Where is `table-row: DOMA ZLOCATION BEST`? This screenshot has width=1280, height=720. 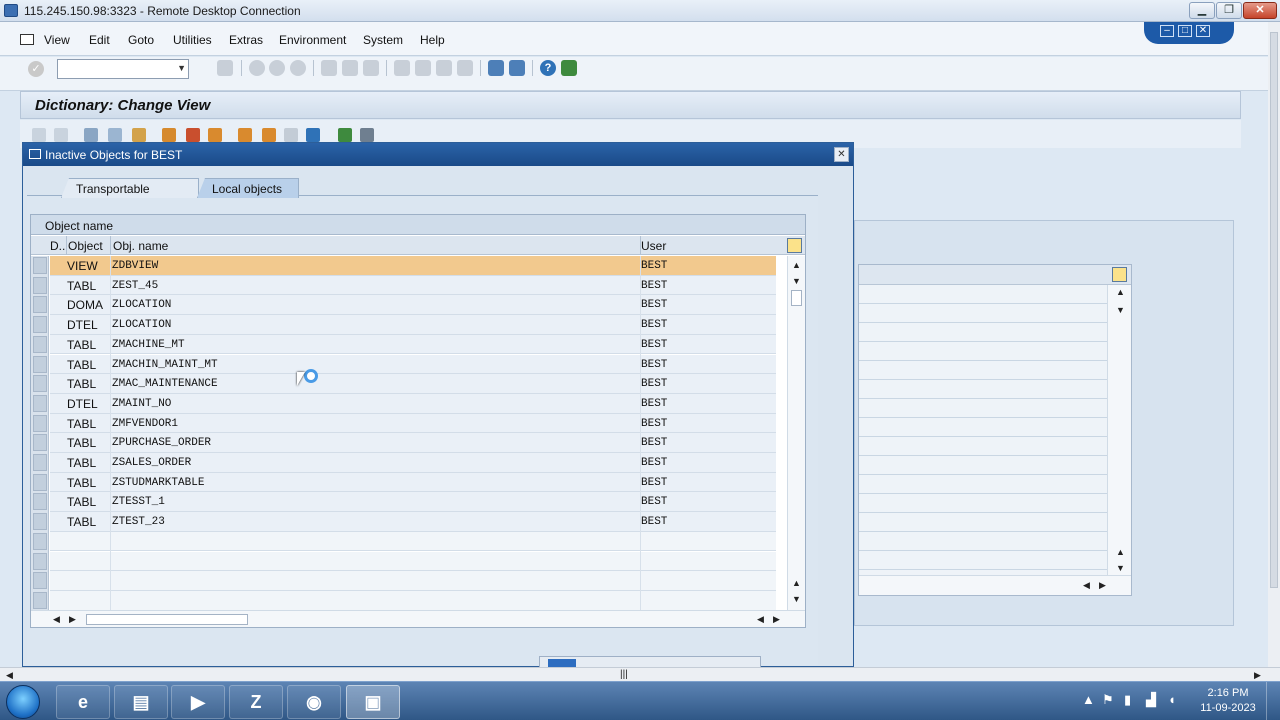 table-row: DOMA ZLOCATION BEST is located at coordinates (413, 305).